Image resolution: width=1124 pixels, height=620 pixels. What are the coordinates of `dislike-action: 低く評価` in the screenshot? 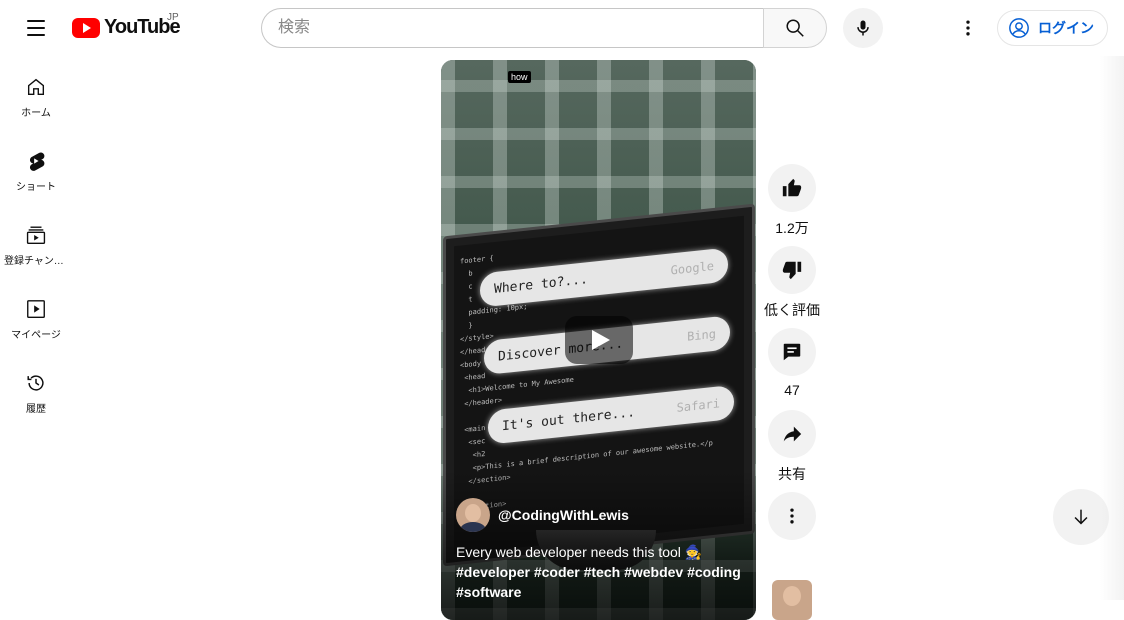 It's located at (792, 282).